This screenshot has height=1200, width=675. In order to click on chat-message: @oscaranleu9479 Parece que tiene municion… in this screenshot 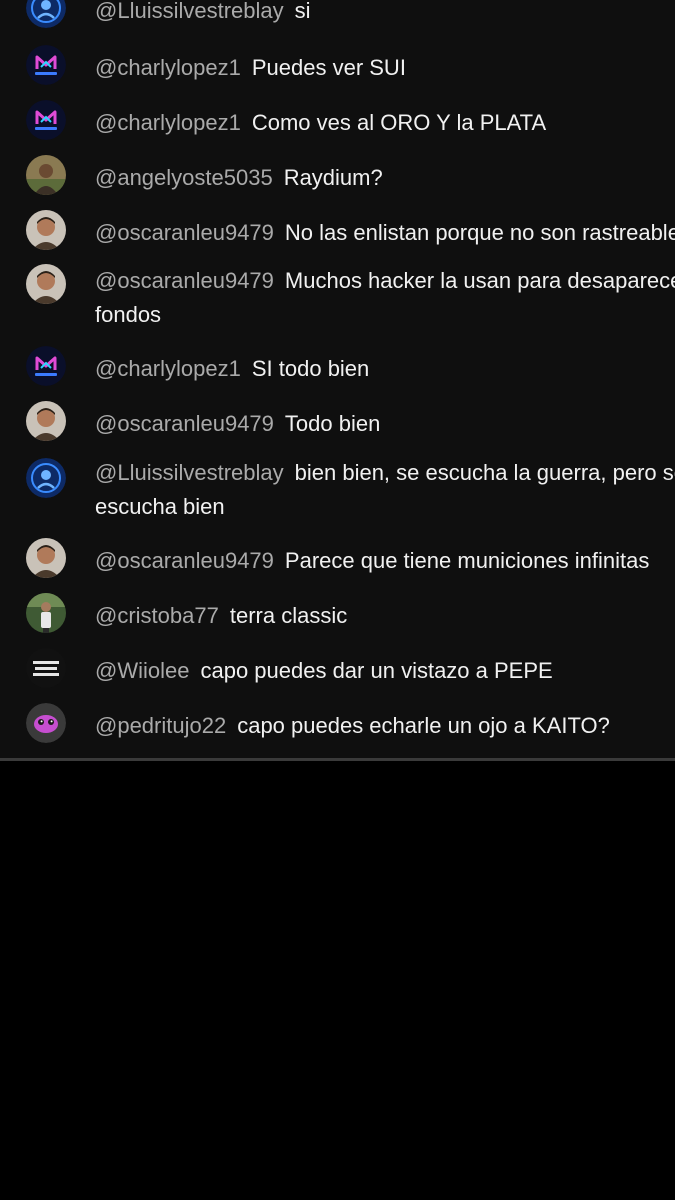, I will do `click(337, 561)`.